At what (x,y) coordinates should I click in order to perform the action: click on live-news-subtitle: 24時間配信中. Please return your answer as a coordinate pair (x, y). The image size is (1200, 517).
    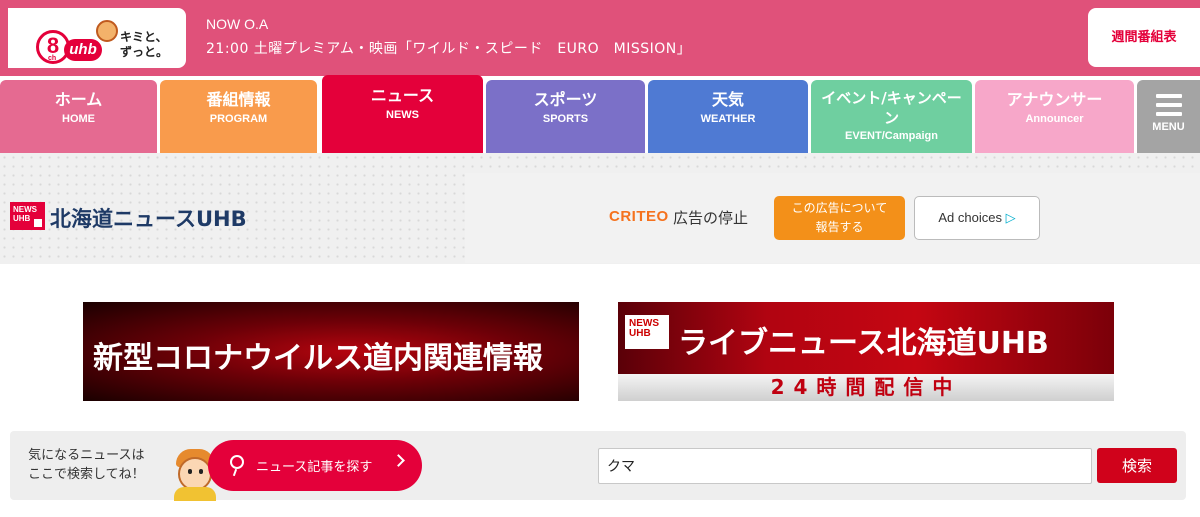
    Looking at the image, I should click on (866, 387).